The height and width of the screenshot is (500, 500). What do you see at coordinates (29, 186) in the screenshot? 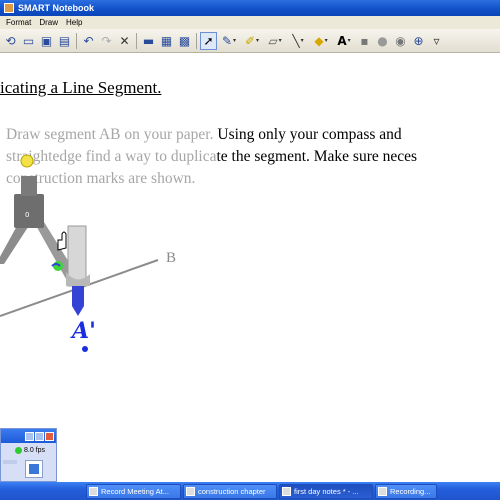
I see `compass-handle` at bounding box center [29, 186].